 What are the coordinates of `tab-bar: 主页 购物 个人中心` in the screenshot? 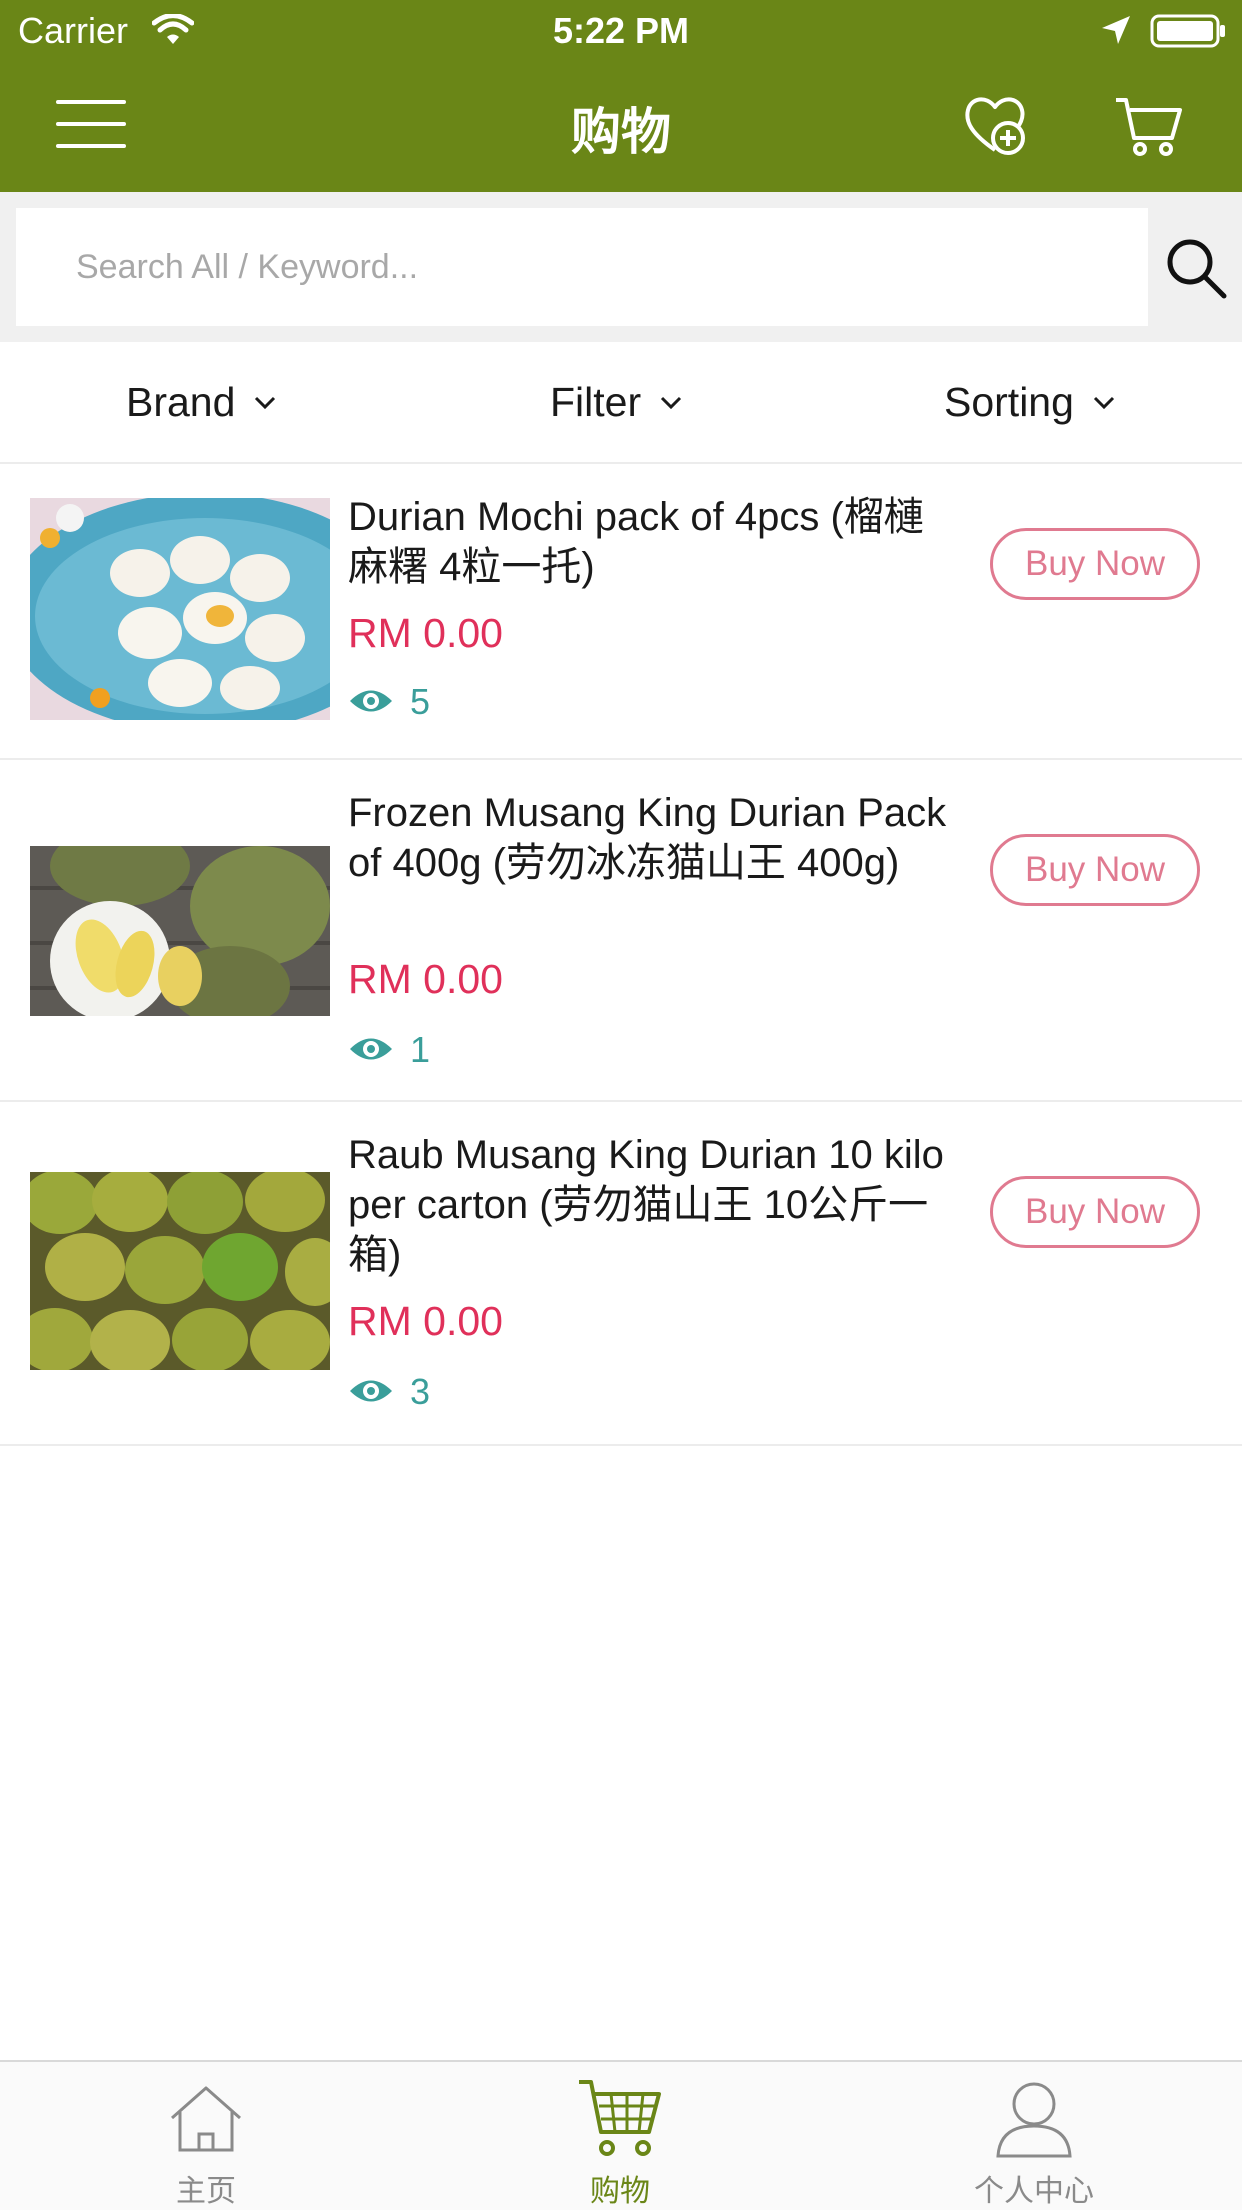 It's located at (621, 2135).